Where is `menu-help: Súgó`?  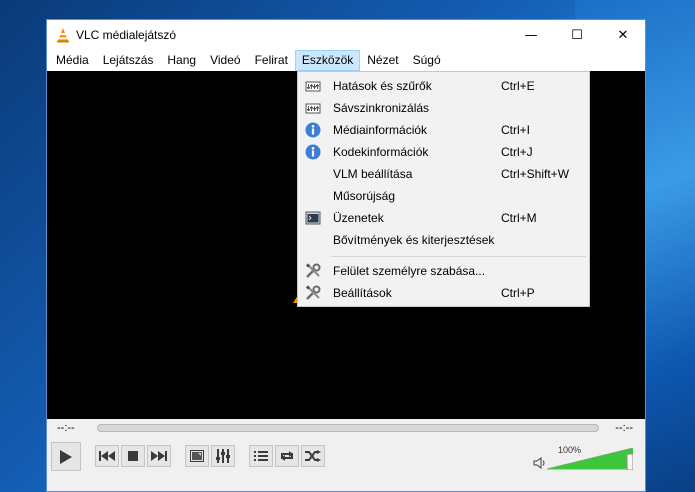 menu-help: Súgó is located at coordinates (427, 60).